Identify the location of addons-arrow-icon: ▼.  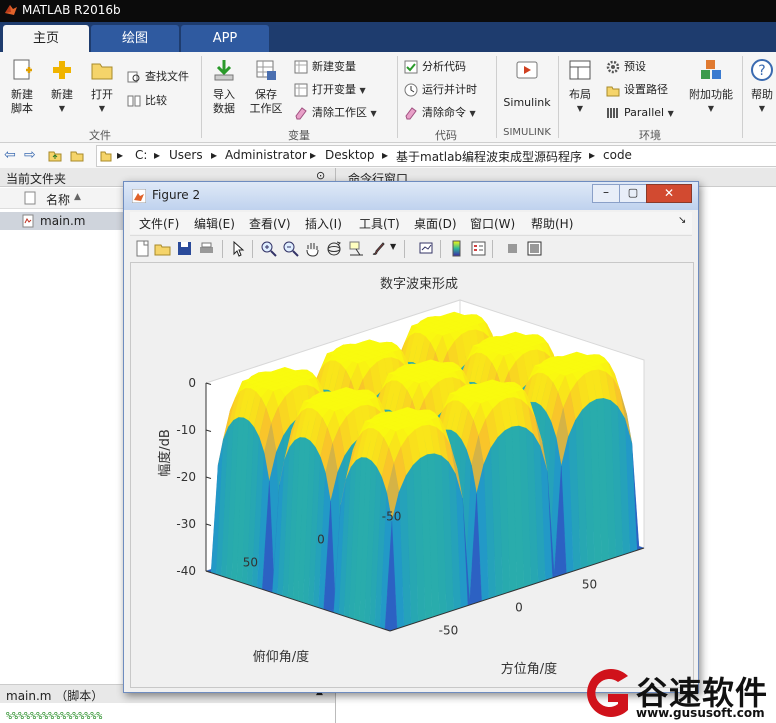
(711, 109).